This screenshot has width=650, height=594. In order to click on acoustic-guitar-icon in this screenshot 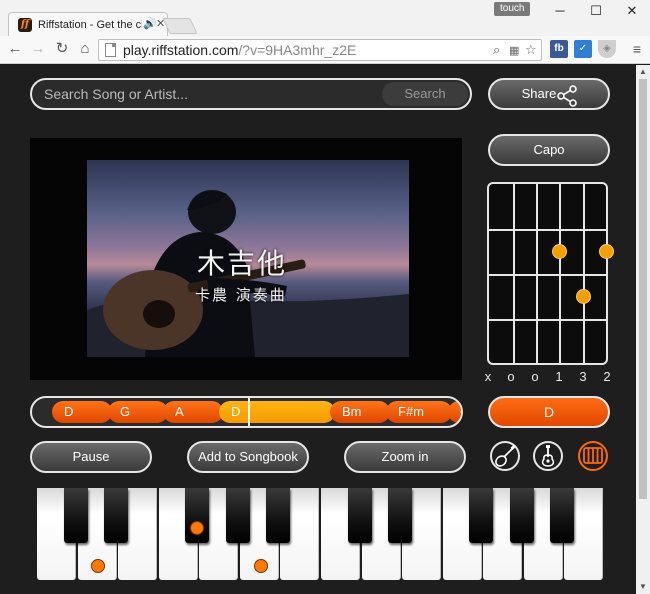, I will do `click(548, 456)`.